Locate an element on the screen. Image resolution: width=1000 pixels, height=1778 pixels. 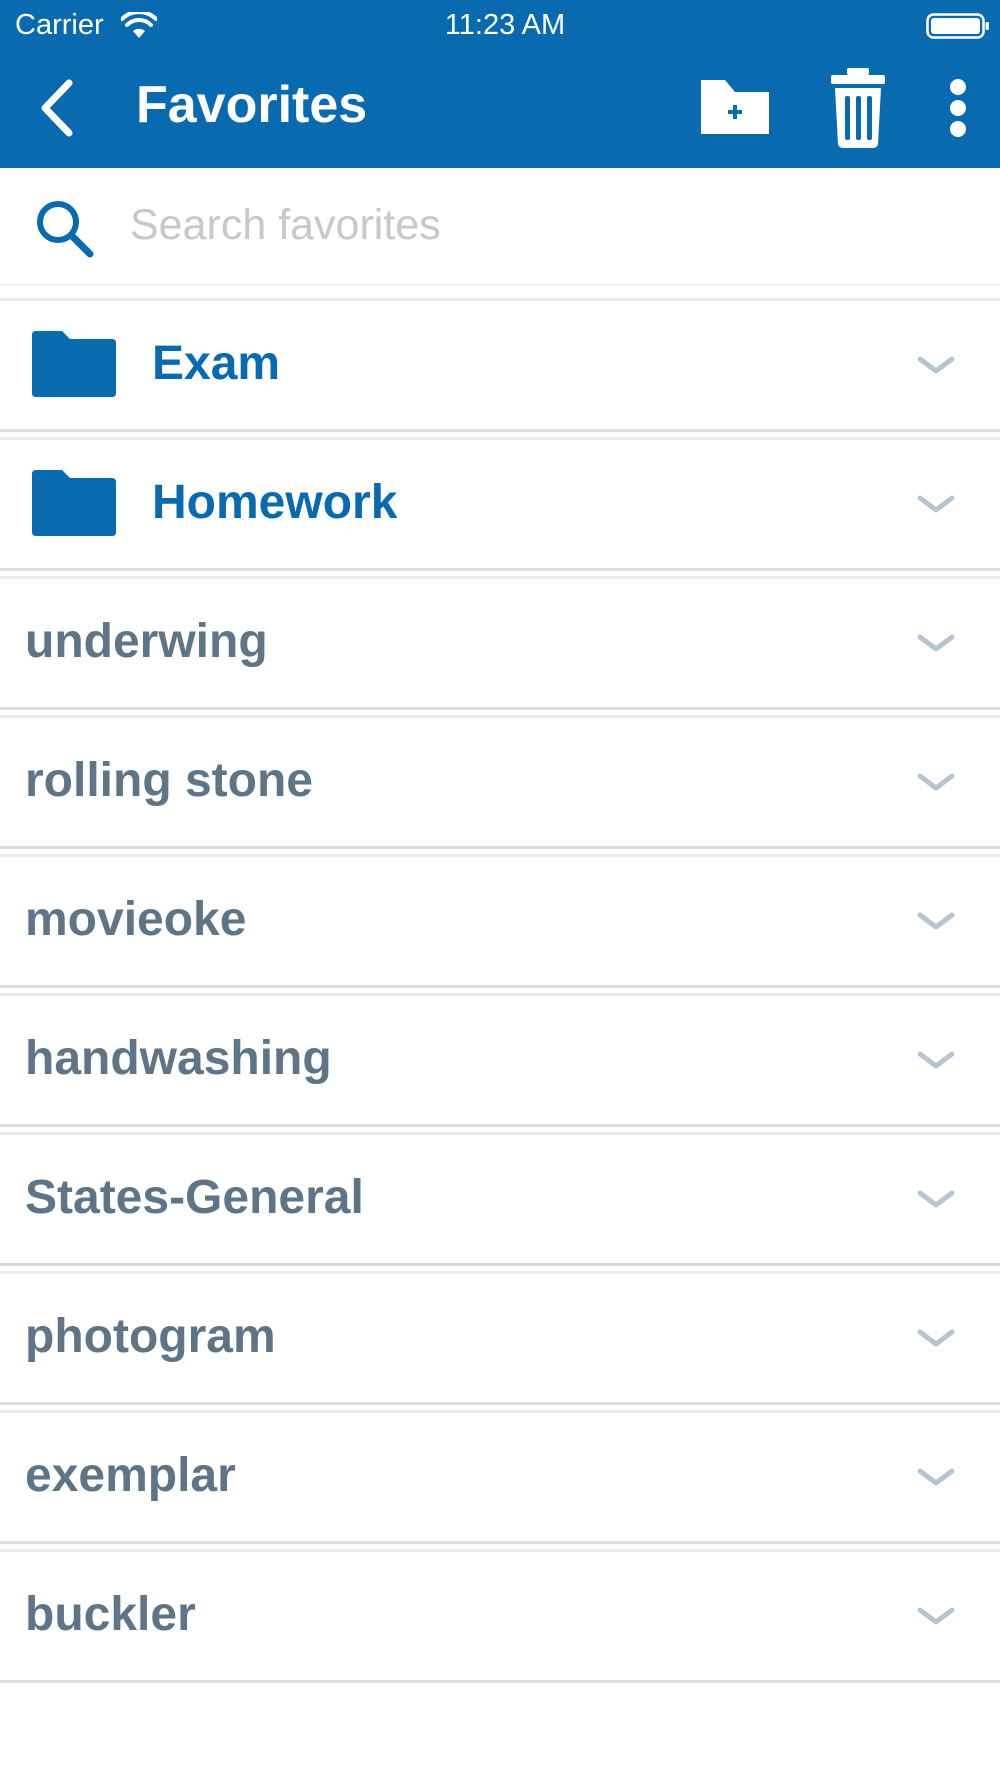
word-row: photogram is located at coordinates (500, 1338).